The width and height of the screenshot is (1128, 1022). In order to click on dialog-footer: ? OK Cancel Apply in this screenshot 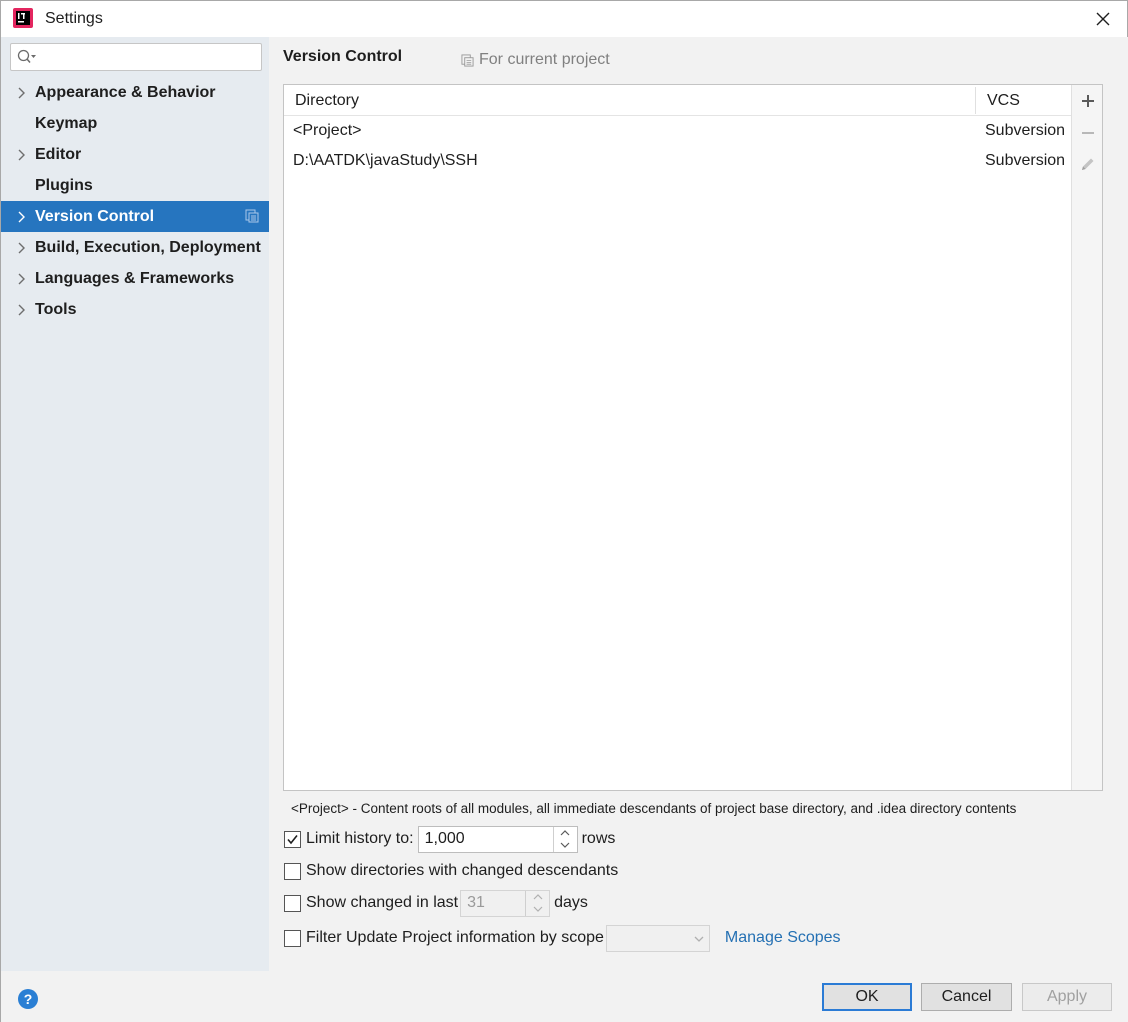, I will do `click(564, 996)`.